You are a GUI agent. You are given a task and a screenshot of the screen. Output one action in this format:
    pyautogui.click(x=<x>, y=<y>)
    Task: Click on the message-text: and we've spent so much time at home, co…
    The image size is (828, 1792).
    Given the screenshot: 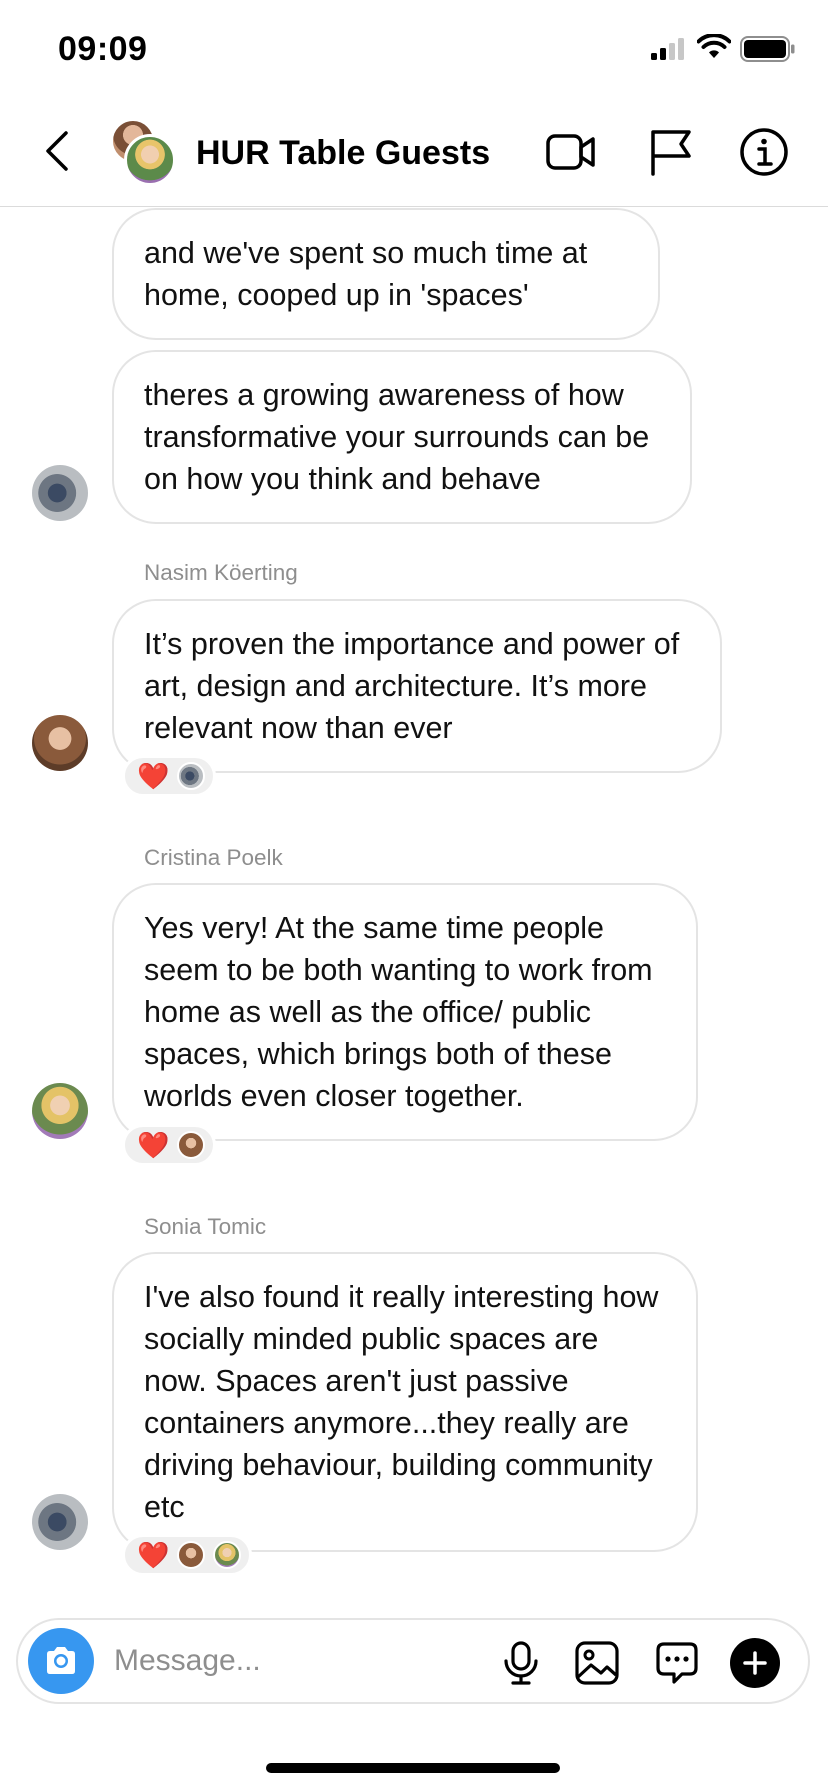 What is the action you would take?
    pyautogui.click(x=366, y=274)
    